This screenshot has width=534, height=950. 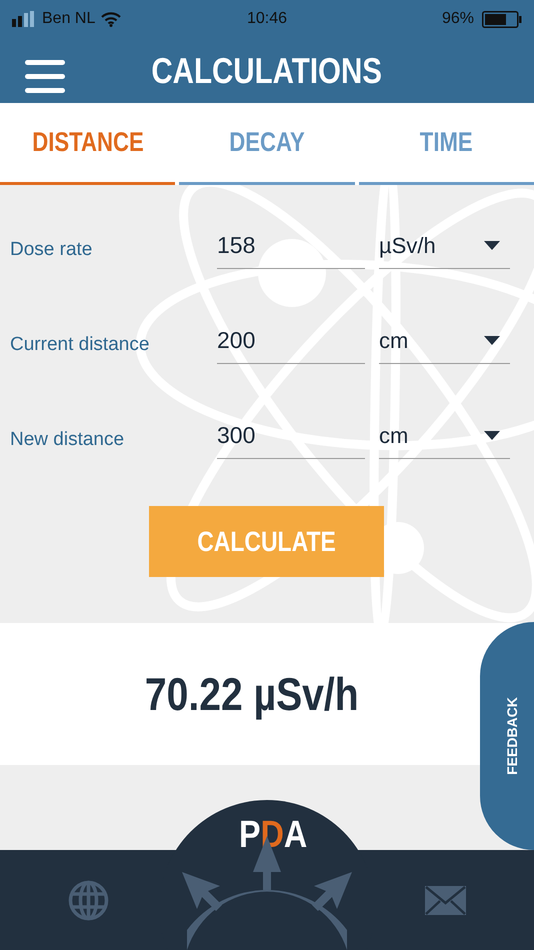 I want to click on result-value: 70.22 µSv/h, so click(x=252, y=694).